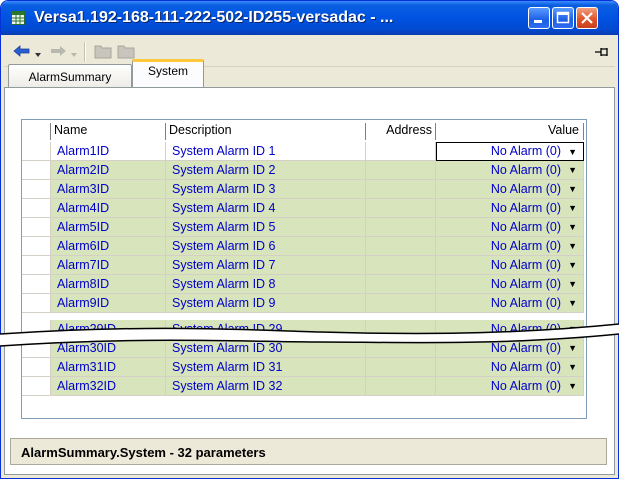 This screenshot has height=479, width=619. What do you see at coordinates (18, 18) in the screenshot?
I see `table-icon` at bounding box center [18, 18].